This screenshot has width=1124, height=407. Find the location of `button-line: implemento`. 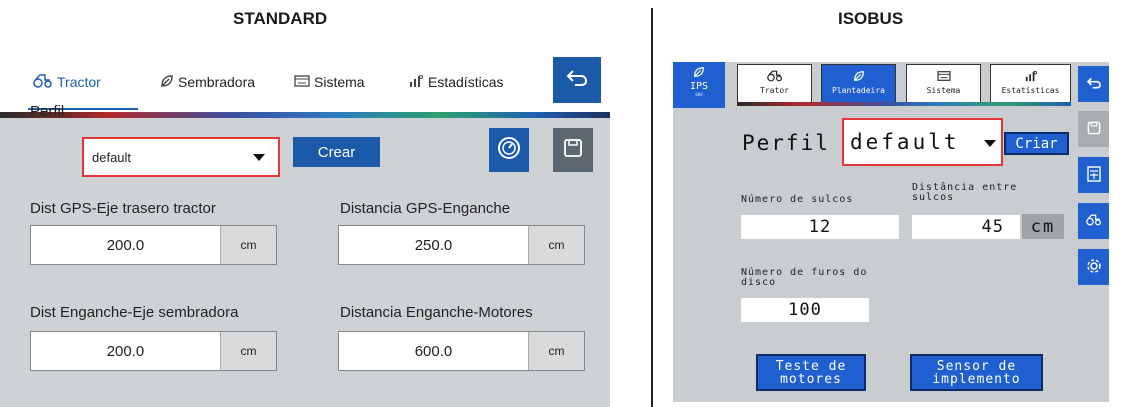

button-line: implemento is located at coordinates (976, 379).